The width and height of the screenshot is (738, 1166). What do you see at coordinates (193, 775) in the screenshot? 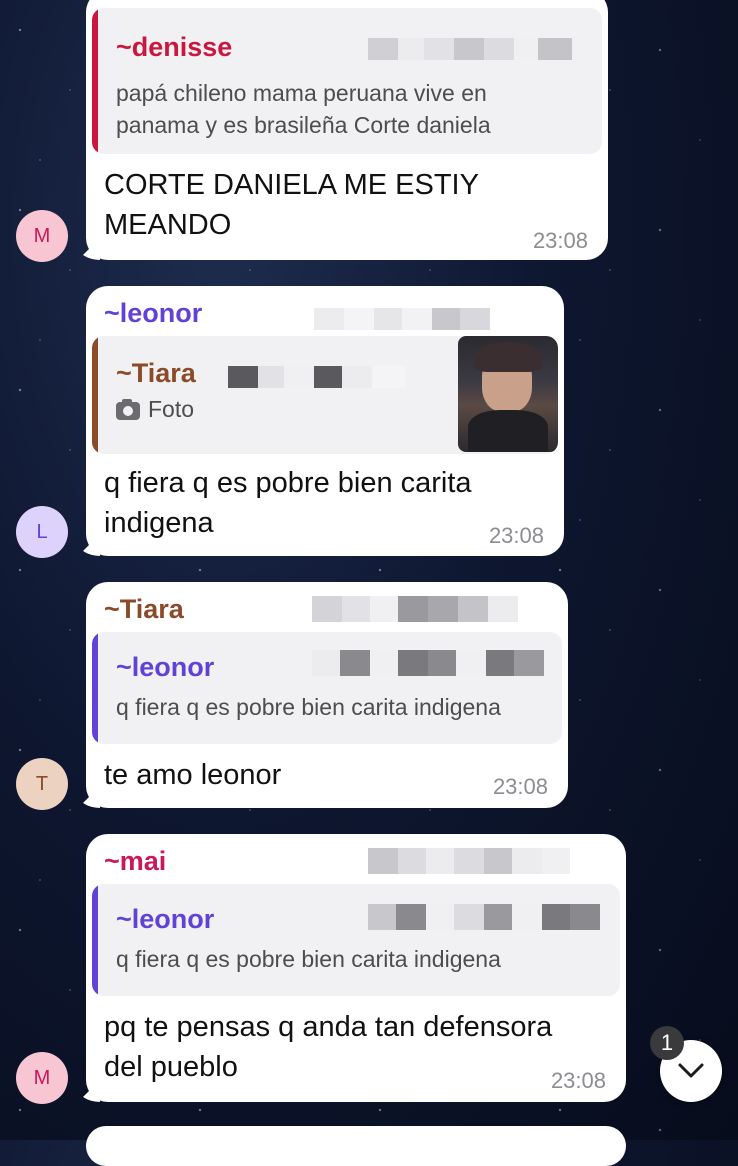
I see `message-text: te amo leonor` at bounding box center [193, 775].